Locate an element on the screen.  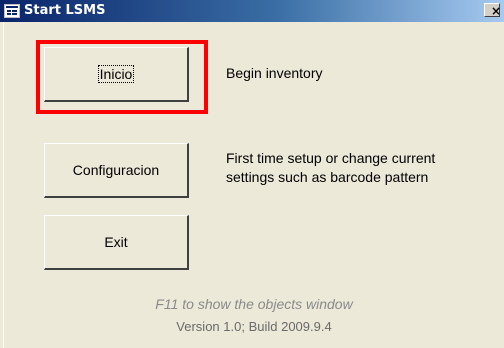
configuracion-button: Configuracion is located at coordinates (116, 170).